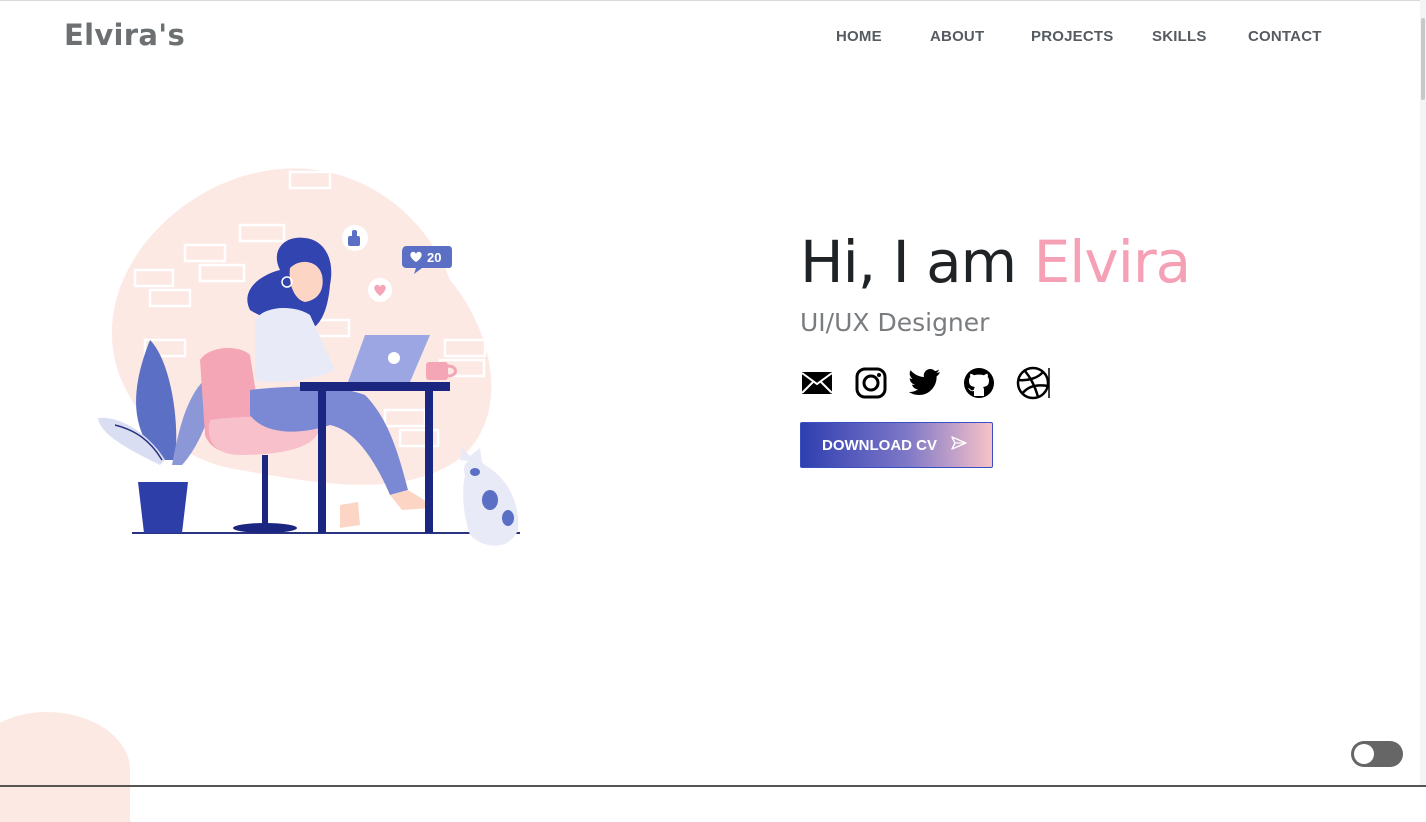  Describe the element at coordinates (817, 383) in the screenshot. I see `email-icon` at that location.